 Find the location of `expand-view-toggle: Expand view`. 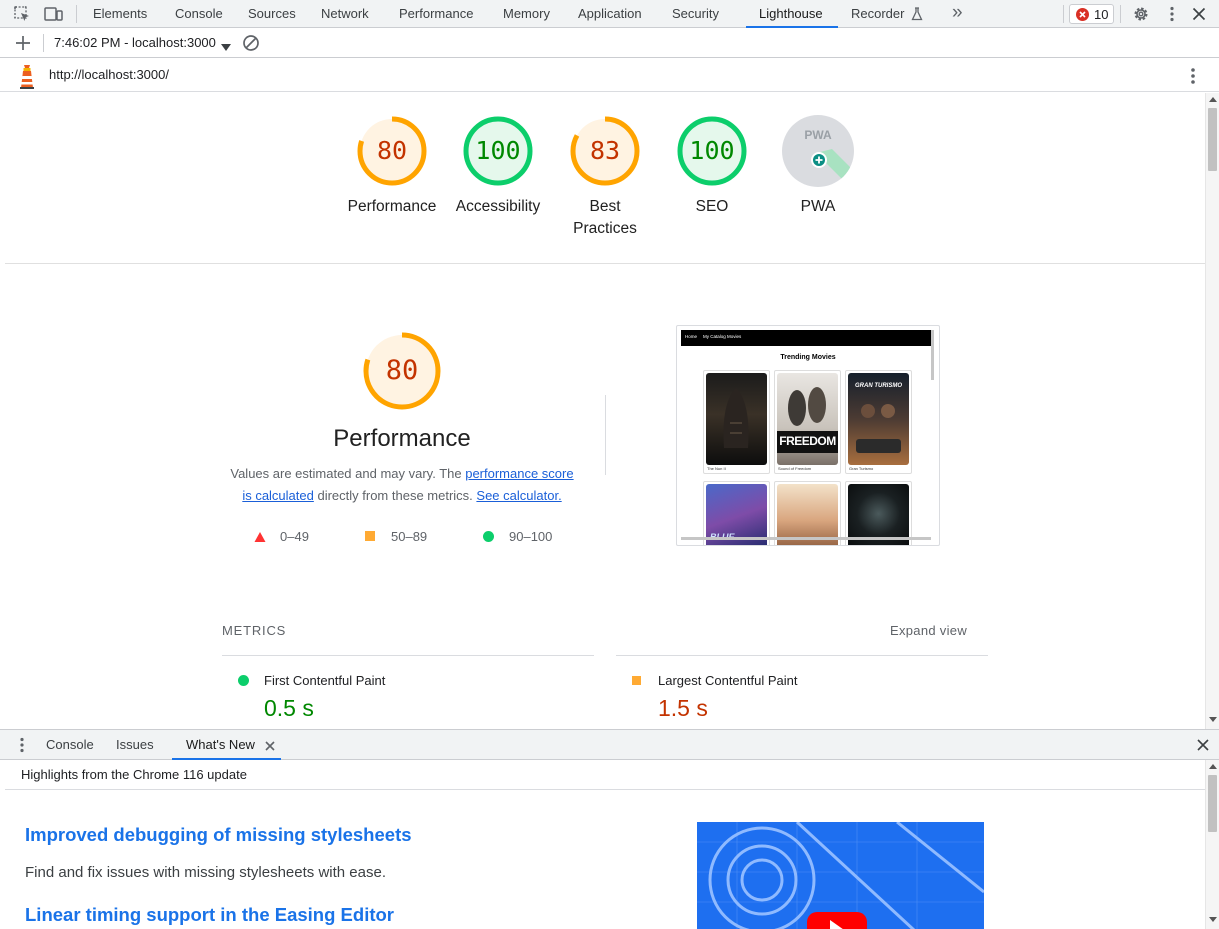

expand-view-toggle: Expand view is located at coordinates (928, 630).